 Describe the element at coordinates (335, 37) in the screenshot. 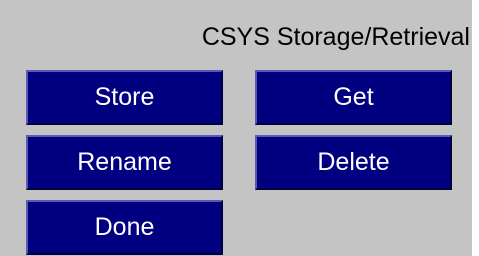

I see `panel-title: CSYS Storage/Retrieval` at that location.